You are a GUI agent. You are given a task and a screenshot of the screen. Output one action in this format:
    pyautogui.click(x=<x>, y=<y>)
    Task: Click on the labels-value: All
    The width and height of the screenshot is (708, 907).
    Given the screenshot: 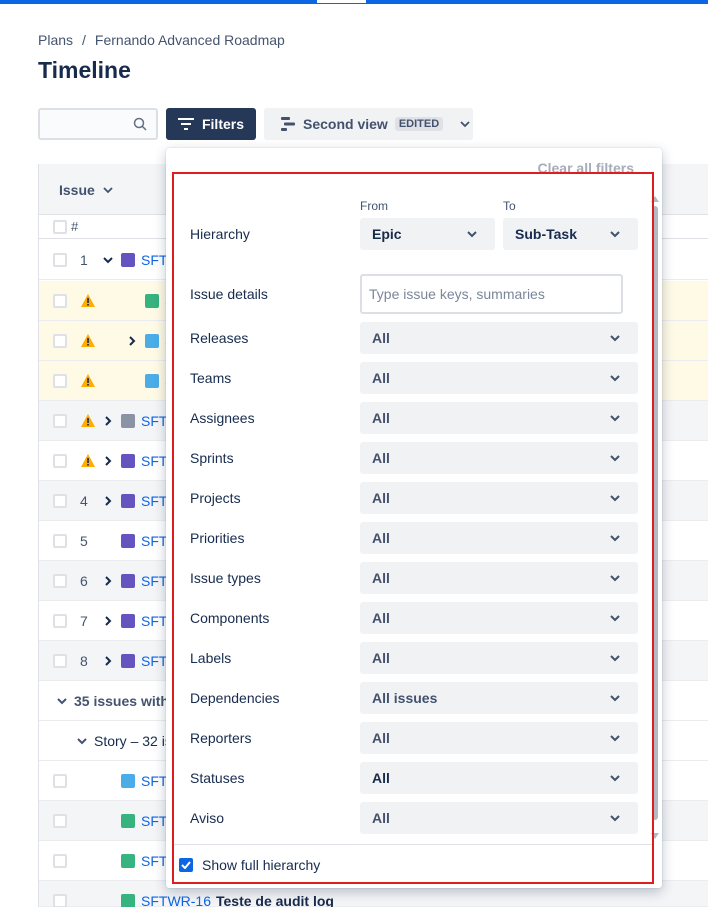 What is the action you would take?
    pyautogui.click(x=381, y=658)
    